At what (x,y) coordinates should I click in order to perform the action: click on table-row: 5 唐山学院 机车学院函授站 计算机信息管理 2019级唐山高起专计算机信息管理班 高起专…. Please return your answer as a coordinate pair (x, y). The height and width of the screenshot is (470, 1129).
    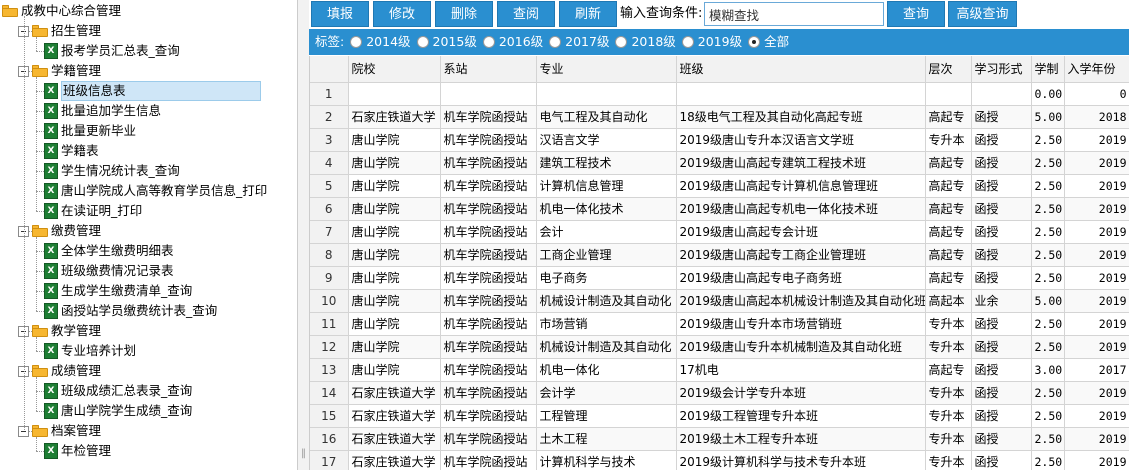
    Looking at the image, I should click on (719, 186).